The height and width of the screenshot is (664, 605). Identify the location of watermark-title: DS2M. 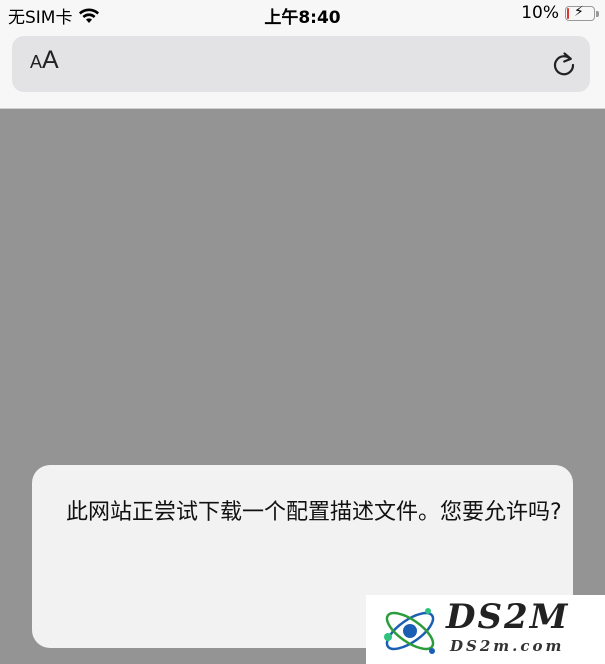
(508, 617).